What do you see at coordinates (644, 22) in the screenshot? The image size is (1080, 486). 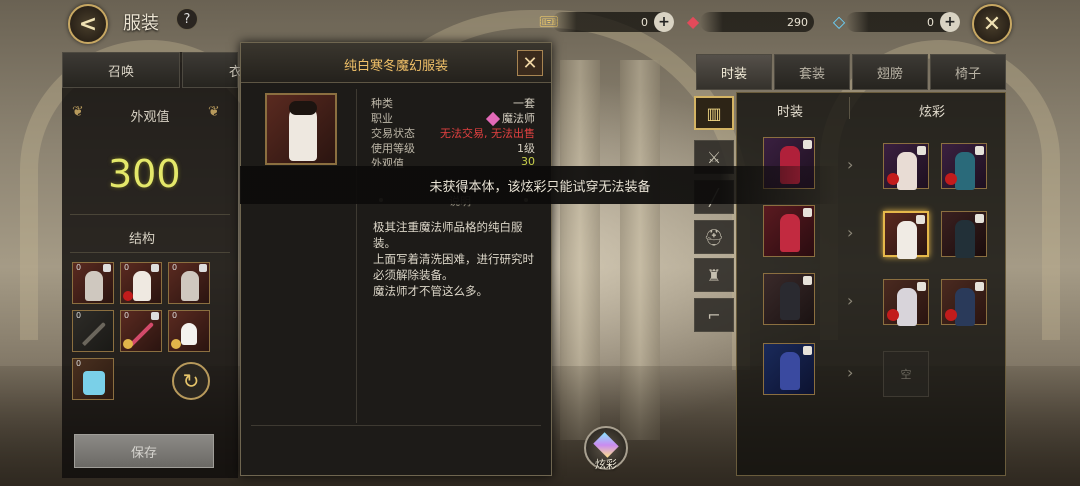 I see `currency-ticket-value: 0` at bounding box center [644, 22].